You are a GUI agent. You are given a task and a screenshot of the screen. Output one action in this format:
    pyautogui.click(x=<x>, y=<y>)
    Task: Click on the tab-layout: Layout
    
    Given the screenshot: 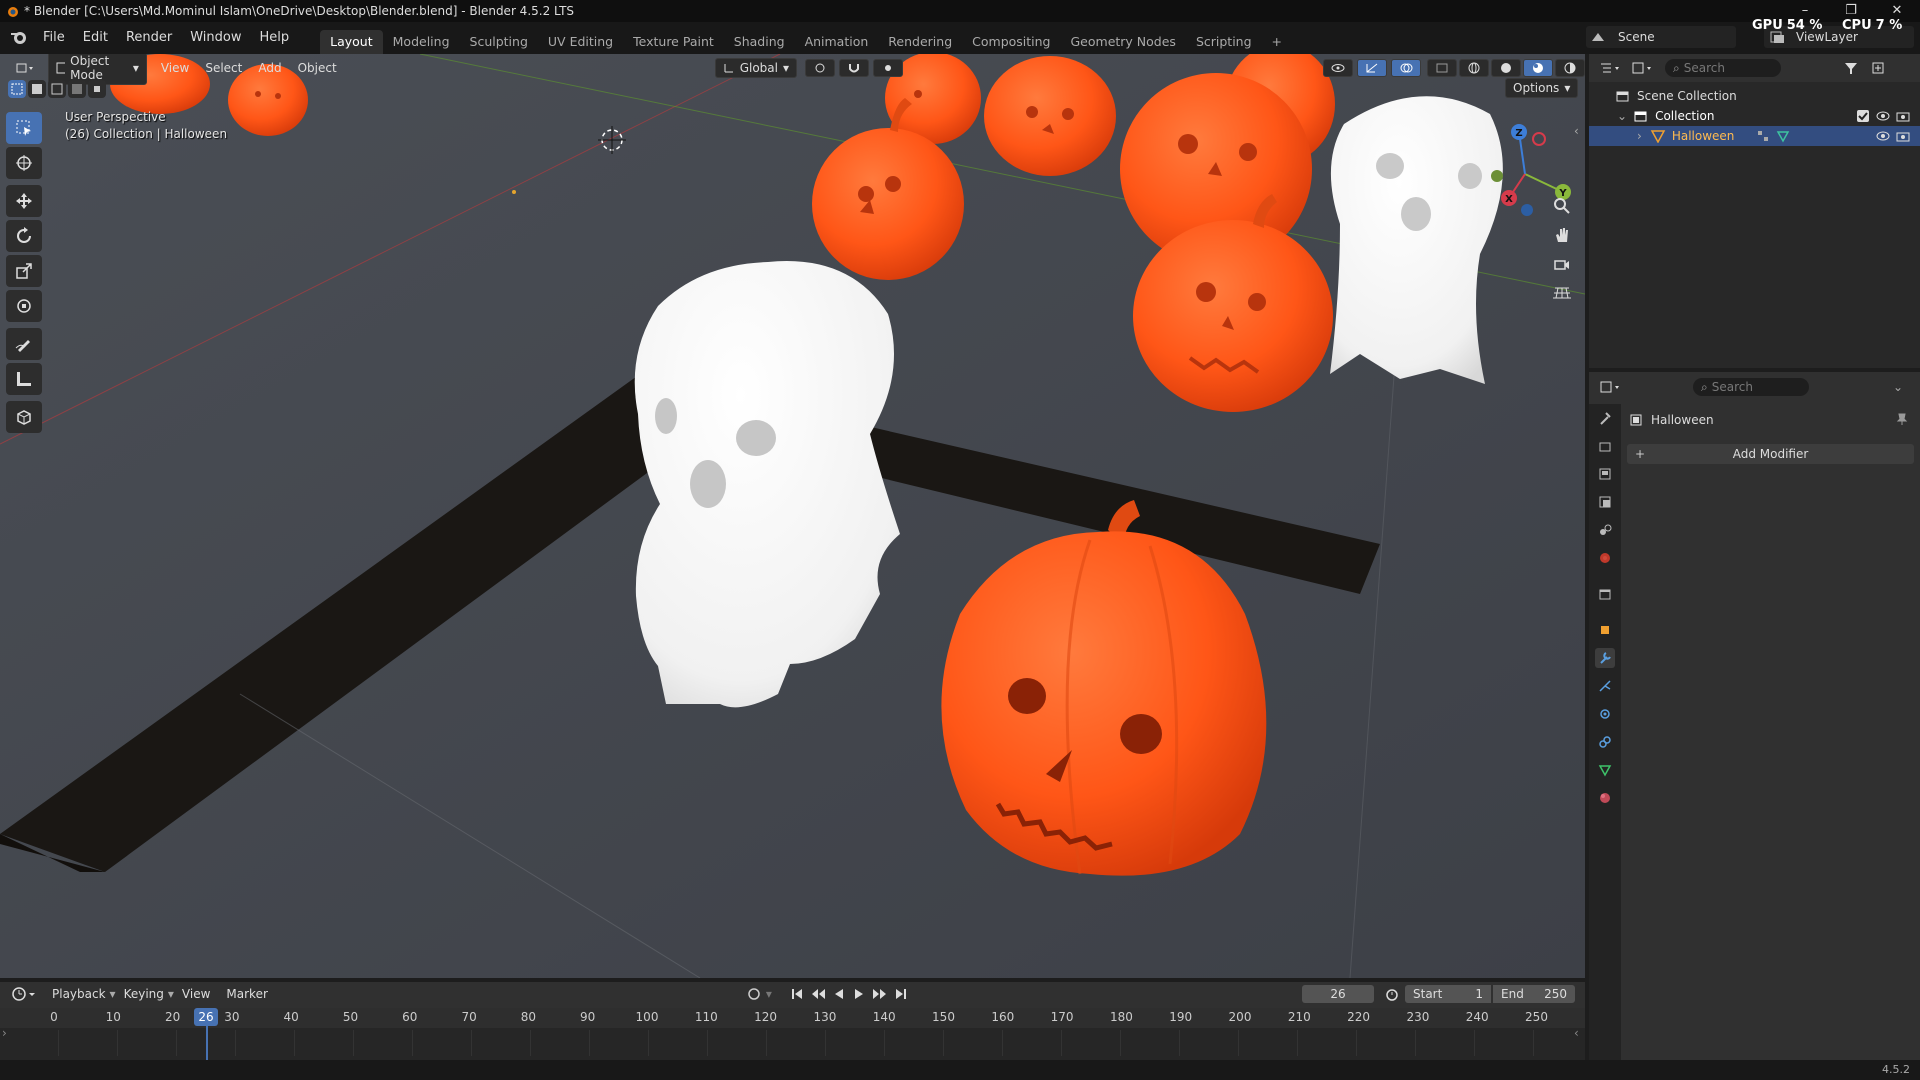 What is the action you would take?
    pyautogui.click(x=351, y=42)
    